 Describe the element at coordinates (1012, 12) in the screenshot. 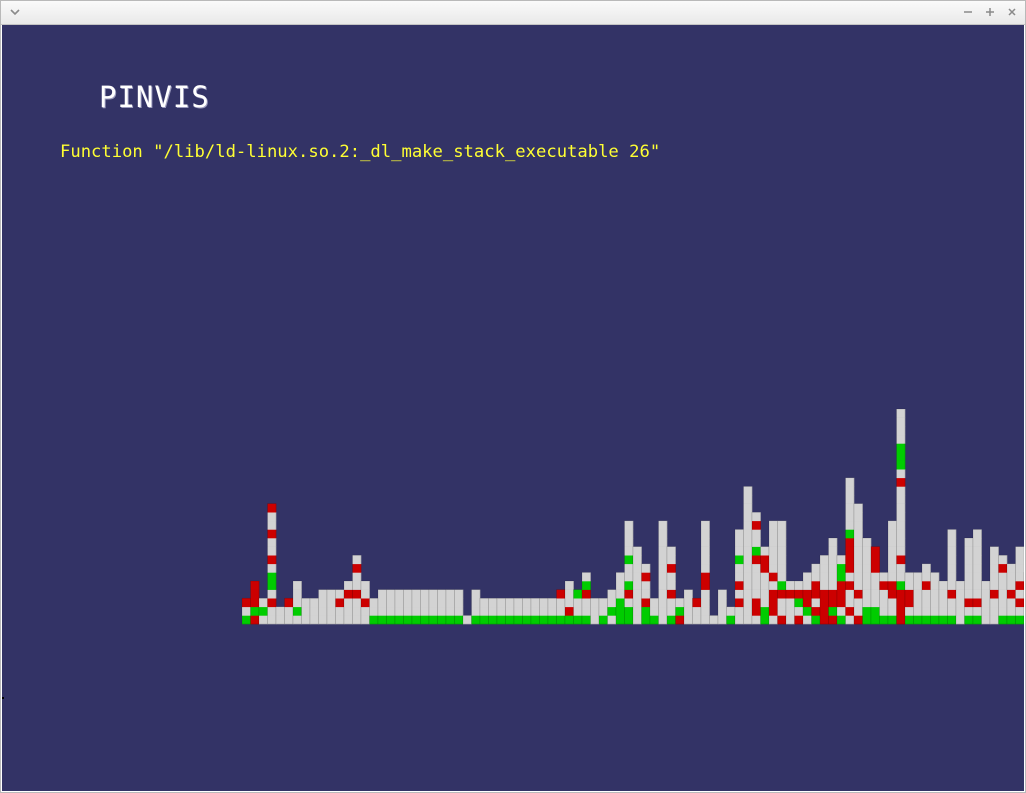

I see `close-icon` at that location.